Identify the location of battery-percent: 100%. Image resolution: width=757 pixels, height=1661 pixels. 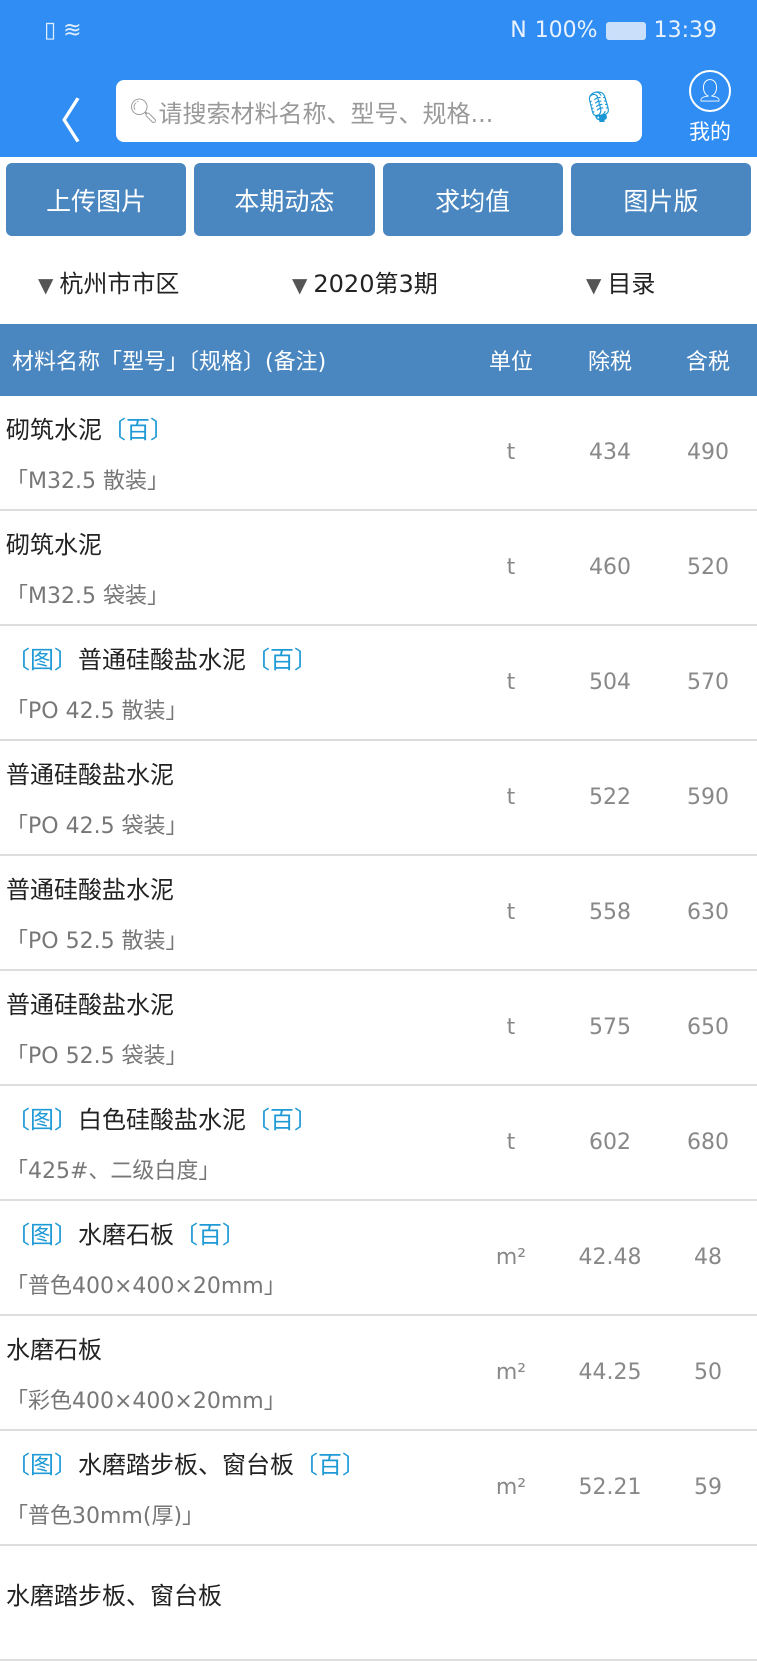
(566, 30).